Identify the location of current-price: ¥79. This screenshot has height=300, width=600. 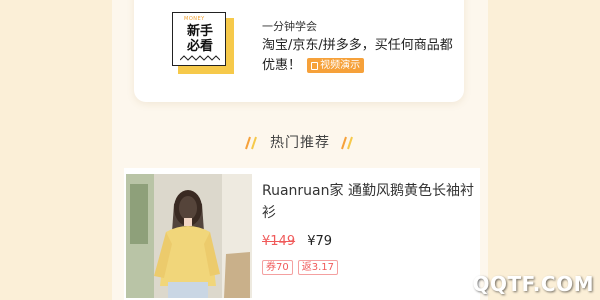
(320, 241).